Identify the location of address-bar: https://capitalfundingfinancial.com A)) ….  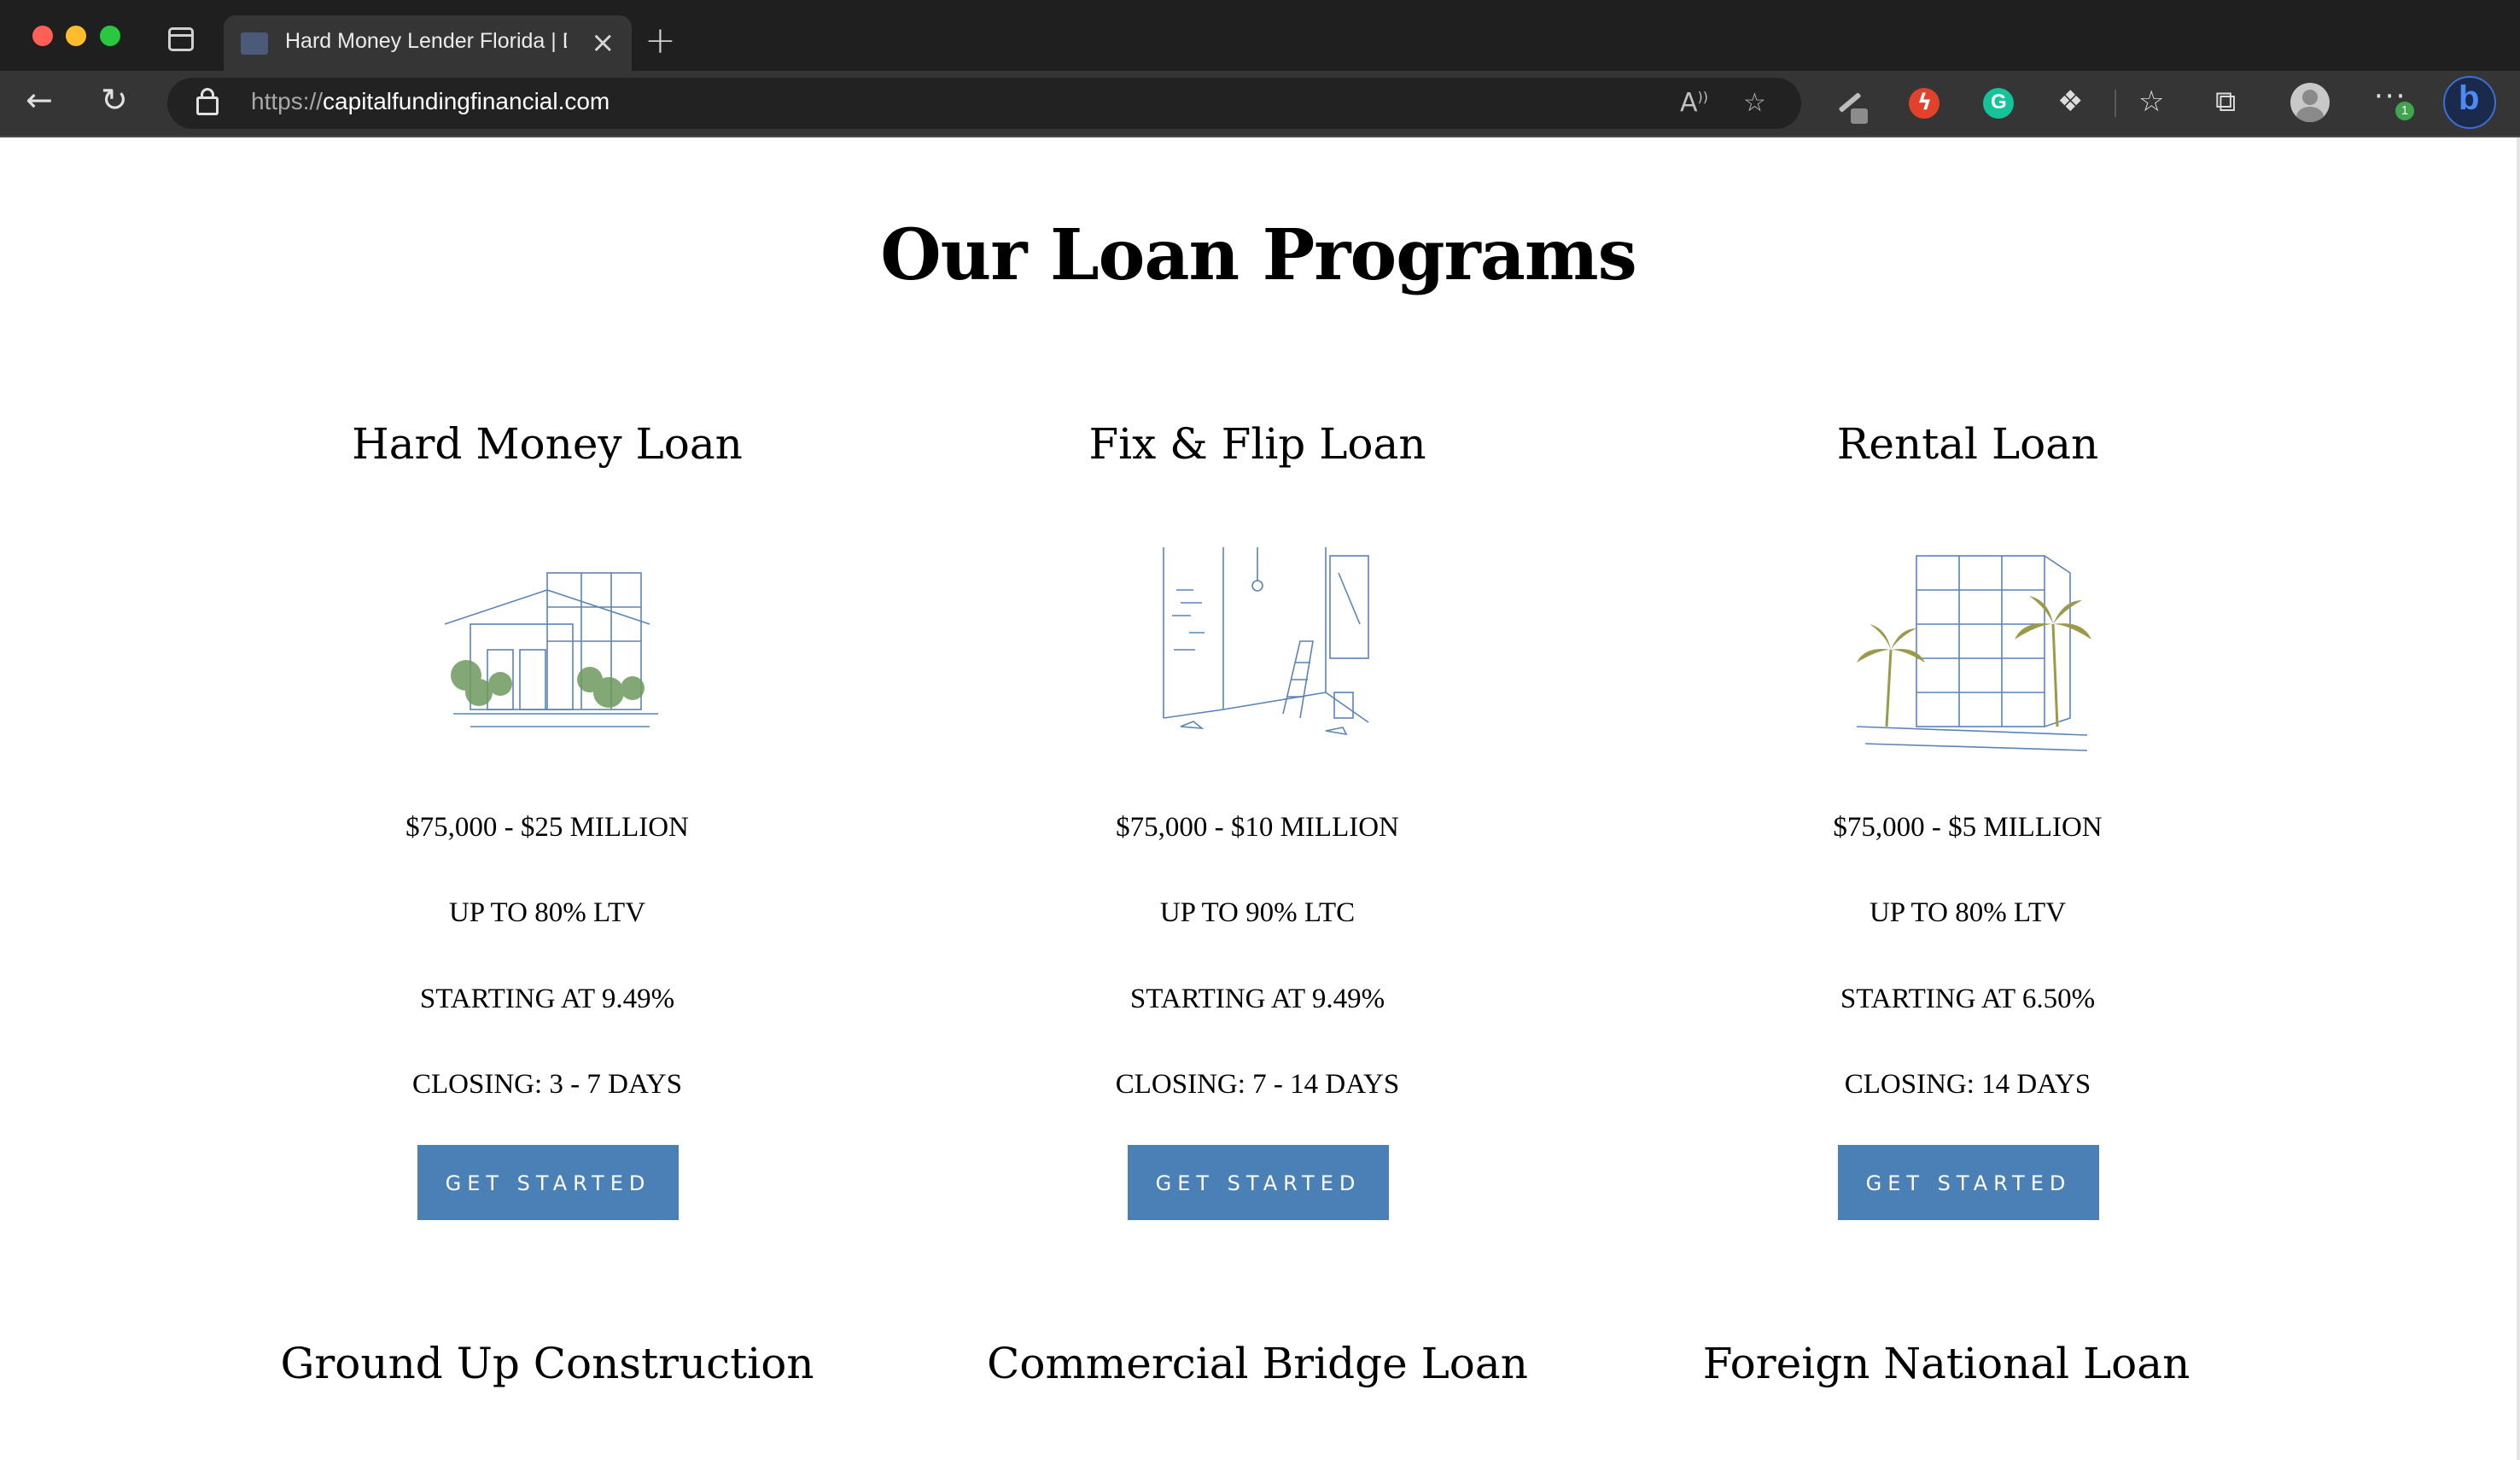
(984, 103).